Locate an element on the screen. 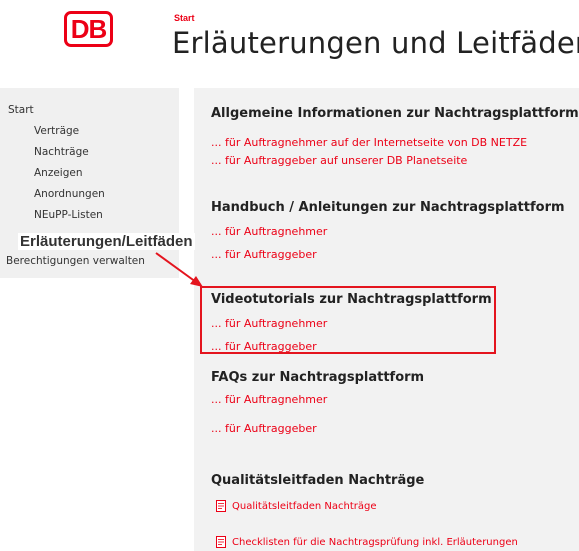 This screenshot has height=551, width=579. annotation-arrow is located at coordinates (179, 269).